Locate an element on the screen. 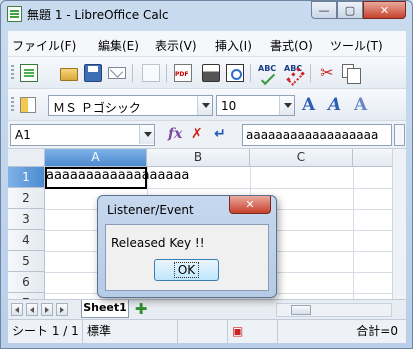 The width and height of the screenshot is (413, 349). autospellcheck-icon: ABC is located at coordinates (293, 73).